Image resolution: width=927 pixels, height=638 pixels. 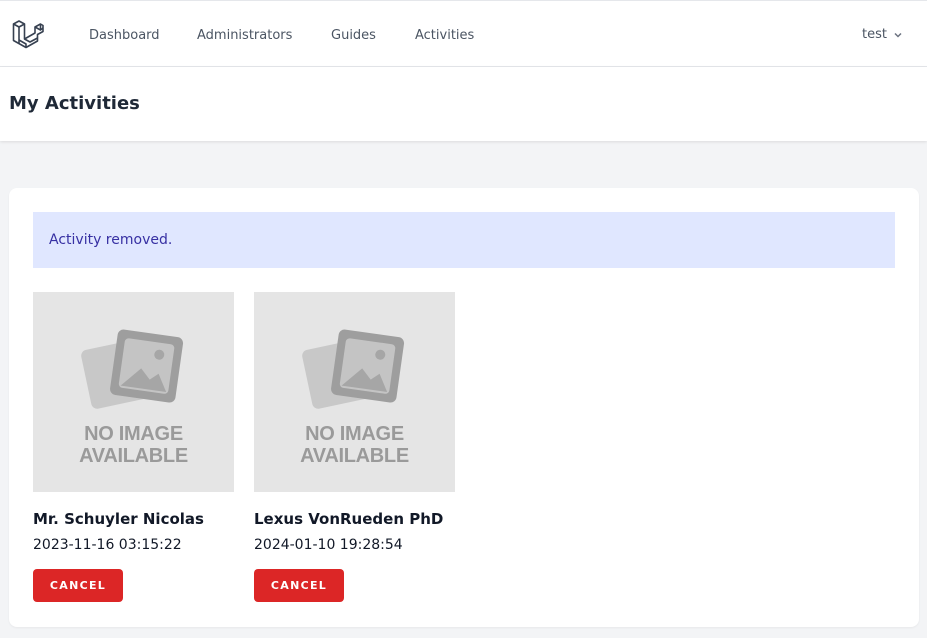 I want to click on chevron-down-icon, so click(x=898, y=35).